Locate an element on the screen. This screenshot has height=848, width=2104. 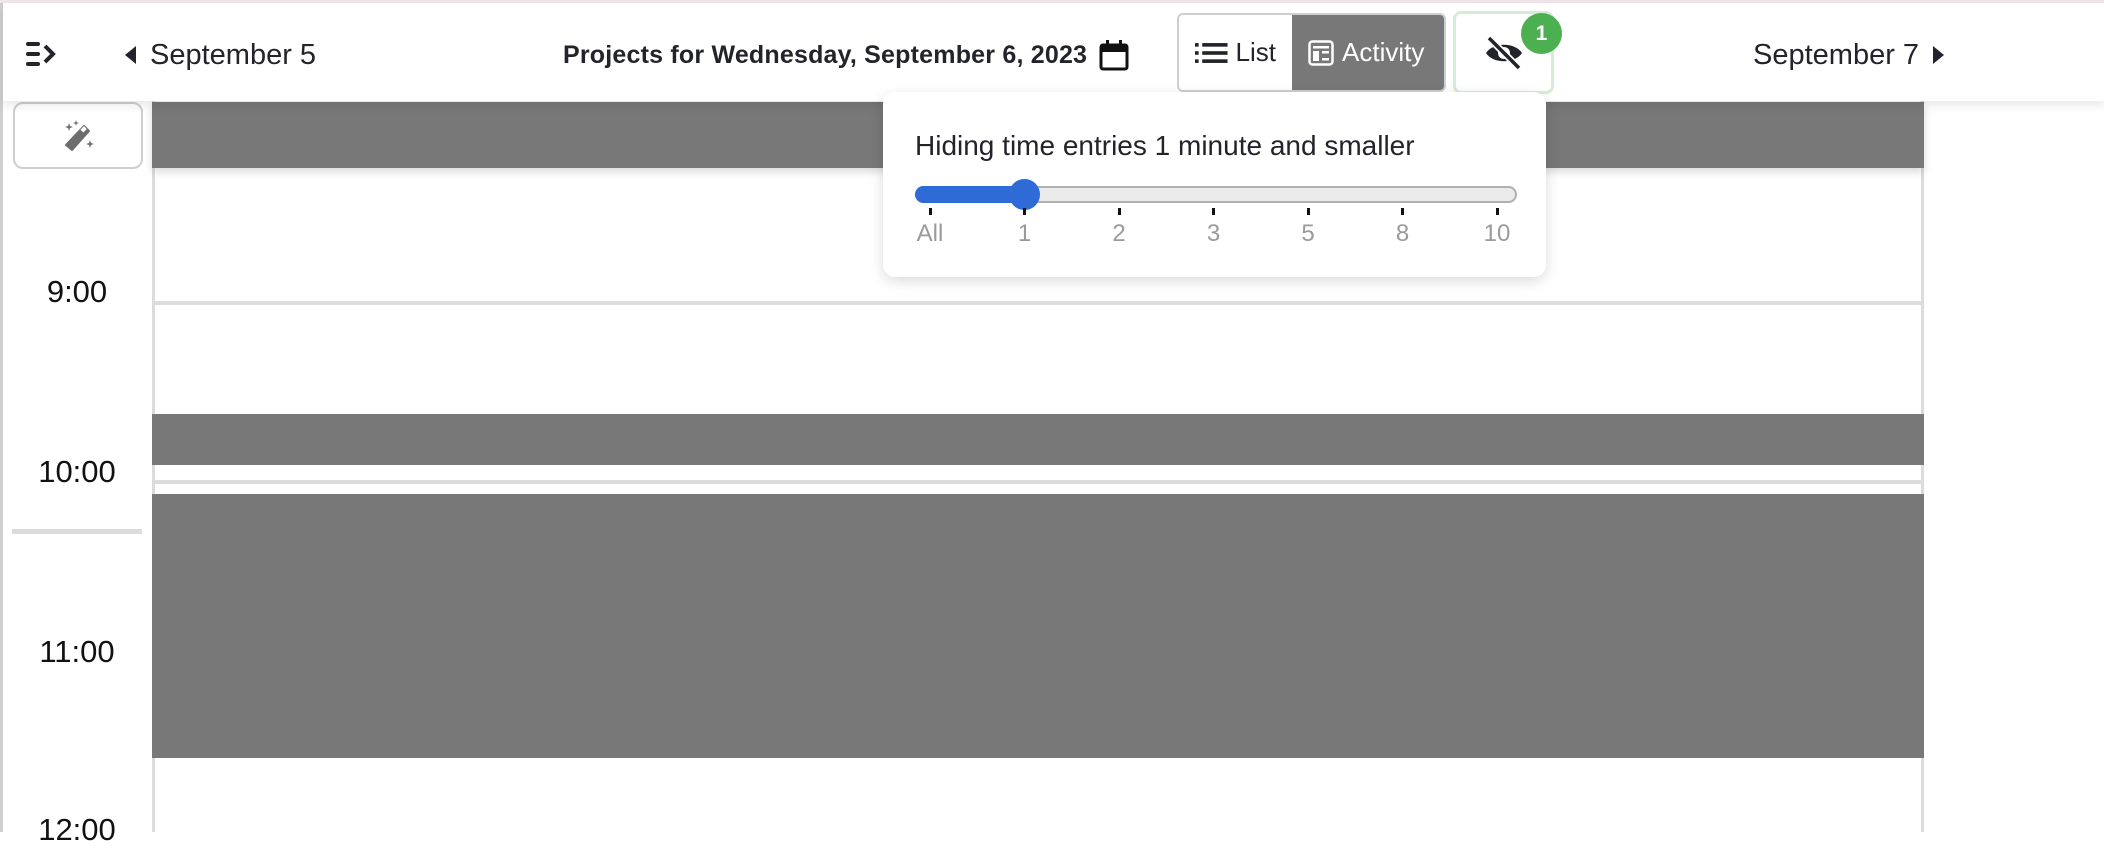
time-label: 12:00 is located at coordinates (77, 829).